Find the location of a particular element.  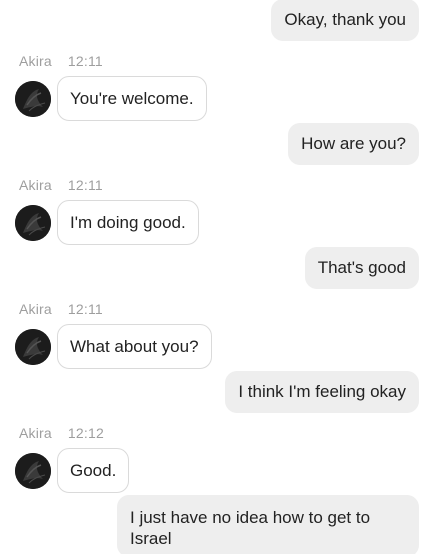

outgoing-message: Okay, thank you is located at coordinates (345, 20).